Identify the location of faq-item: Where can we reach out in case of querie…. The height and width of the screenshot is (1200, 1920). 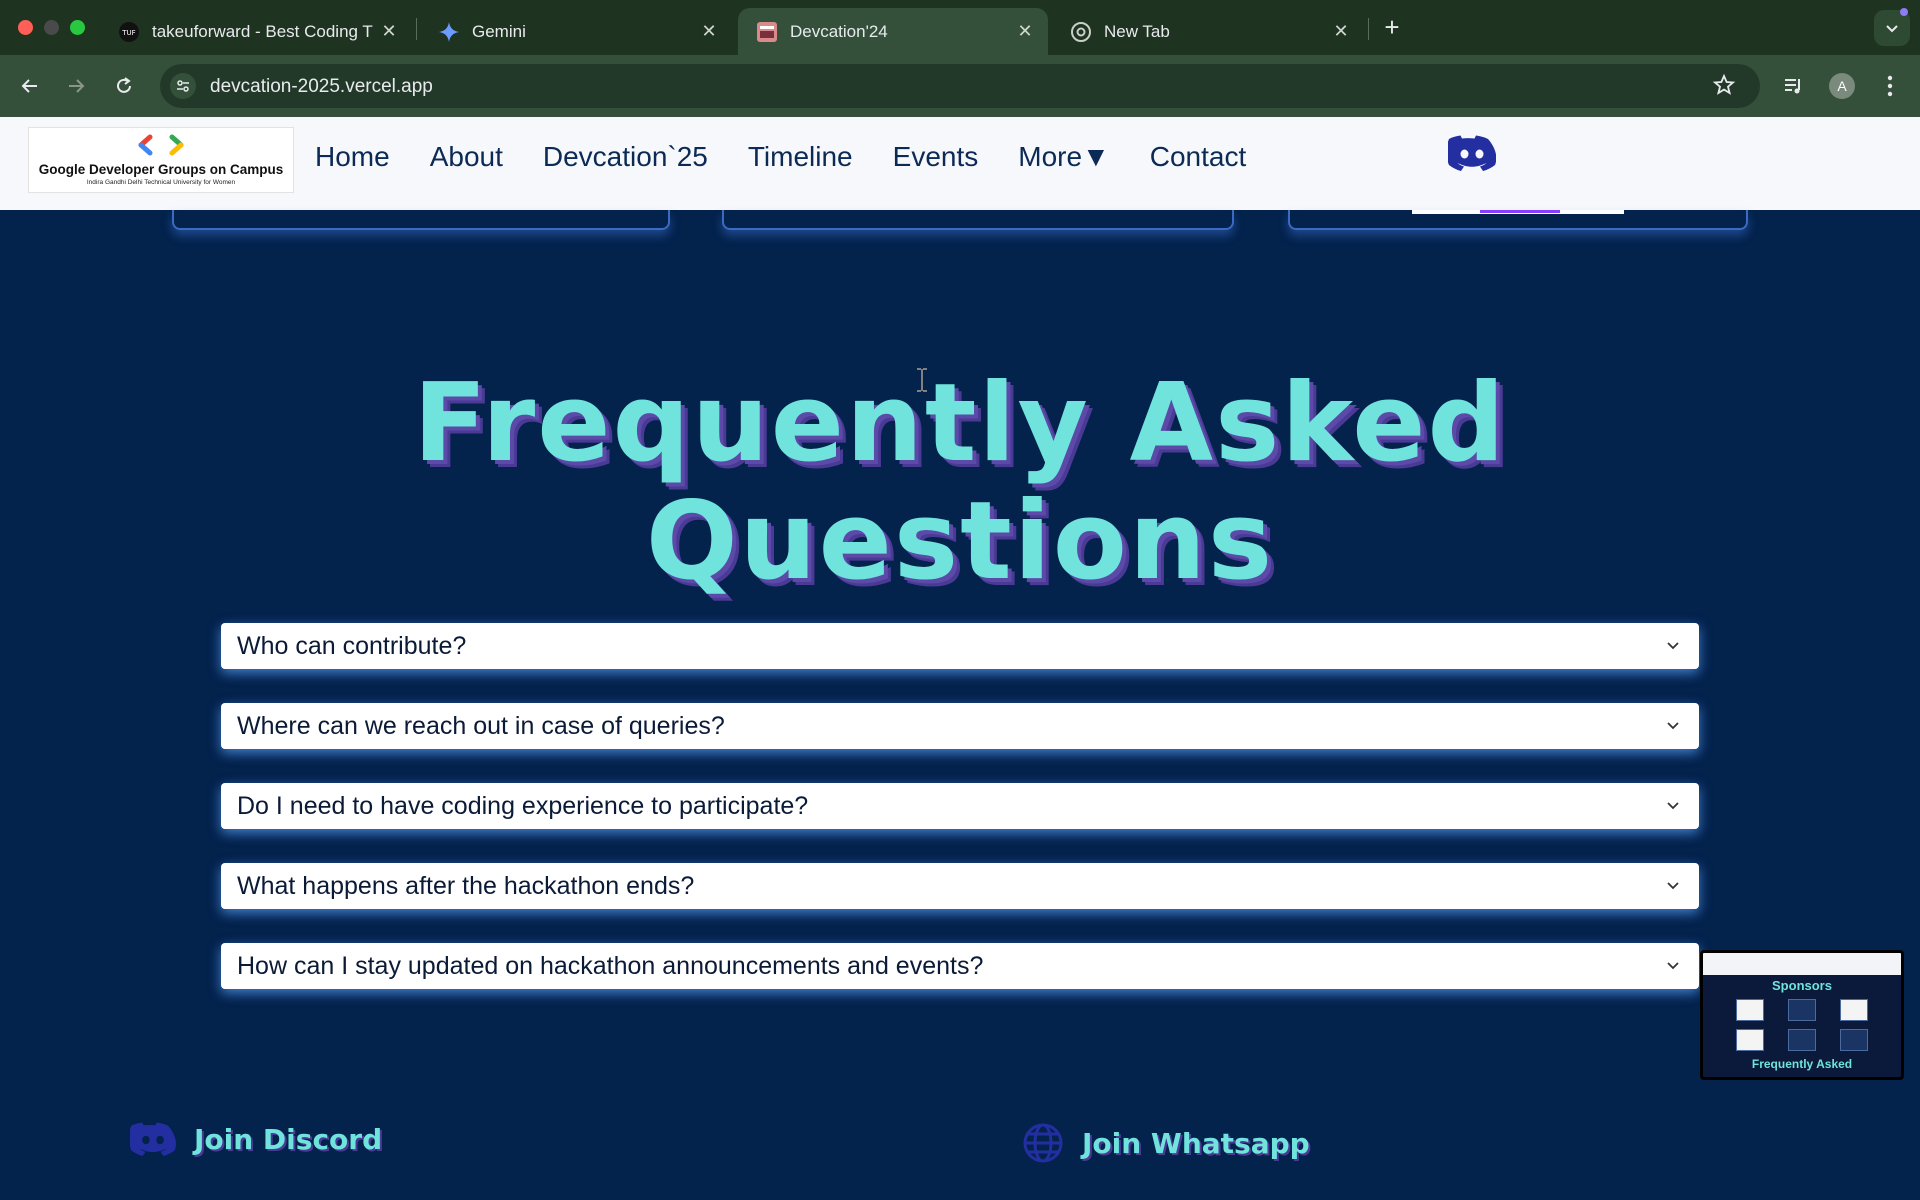
(960, 726).